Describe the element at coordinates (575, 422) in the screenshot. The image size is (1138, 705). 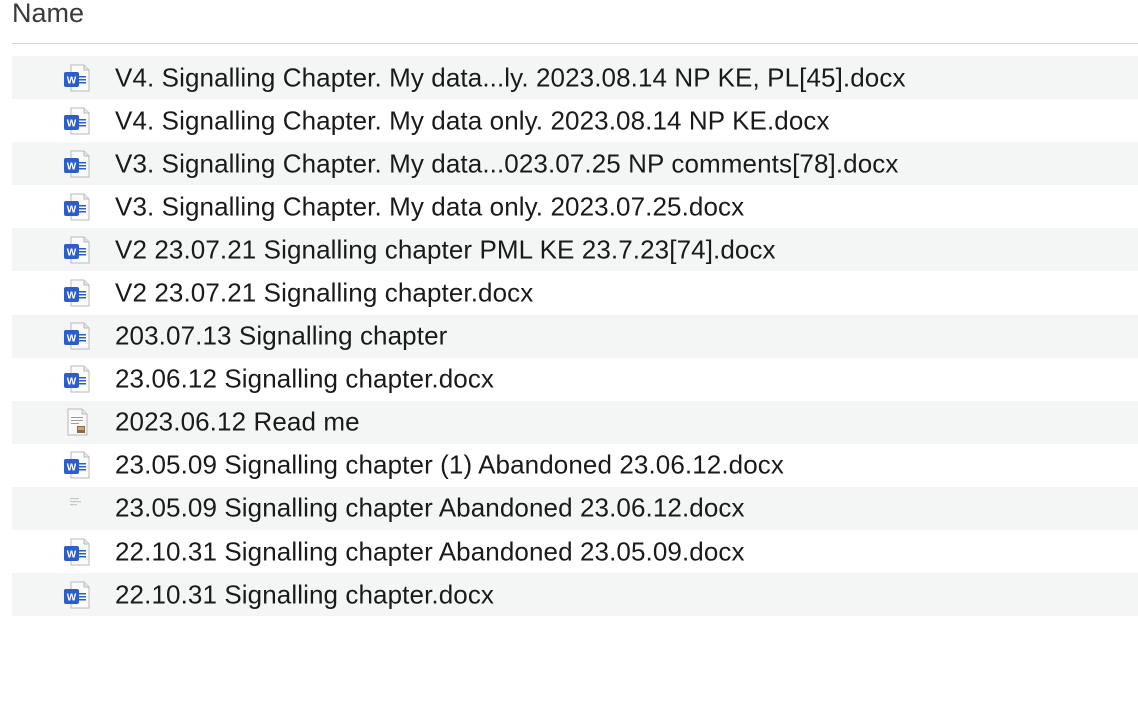
I see `file-row: 2023.06.12 Read me` at that location.